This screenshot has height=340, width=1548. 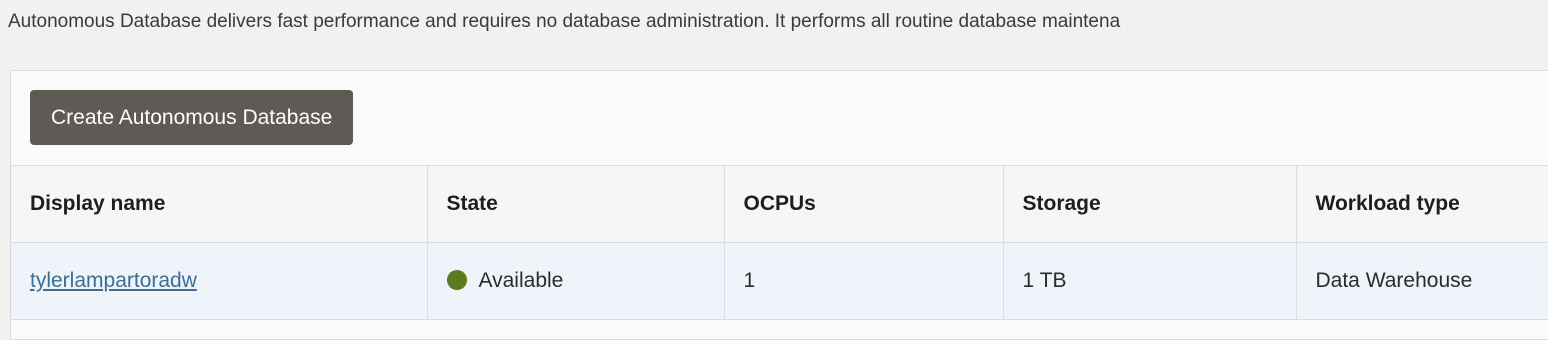 I want to click on cell-state: Available, so click(x=576, y=281).